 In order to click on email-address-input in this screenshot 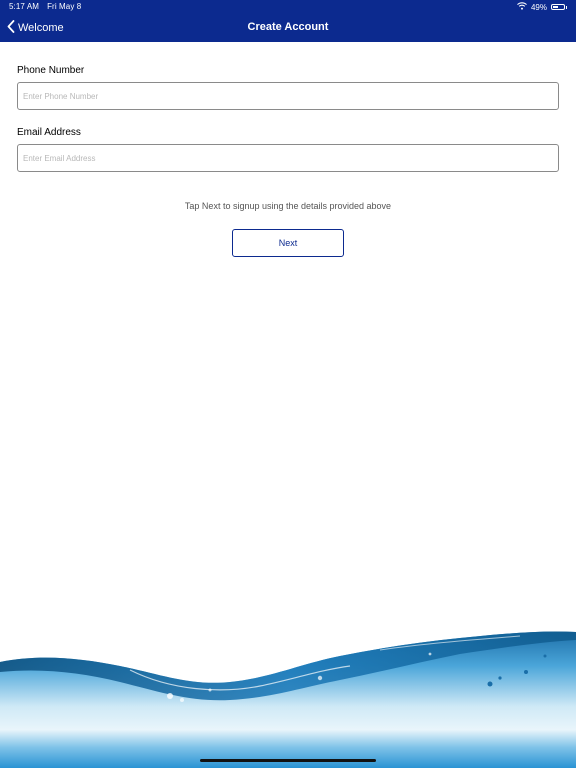, I will do `click(288, 158)`.